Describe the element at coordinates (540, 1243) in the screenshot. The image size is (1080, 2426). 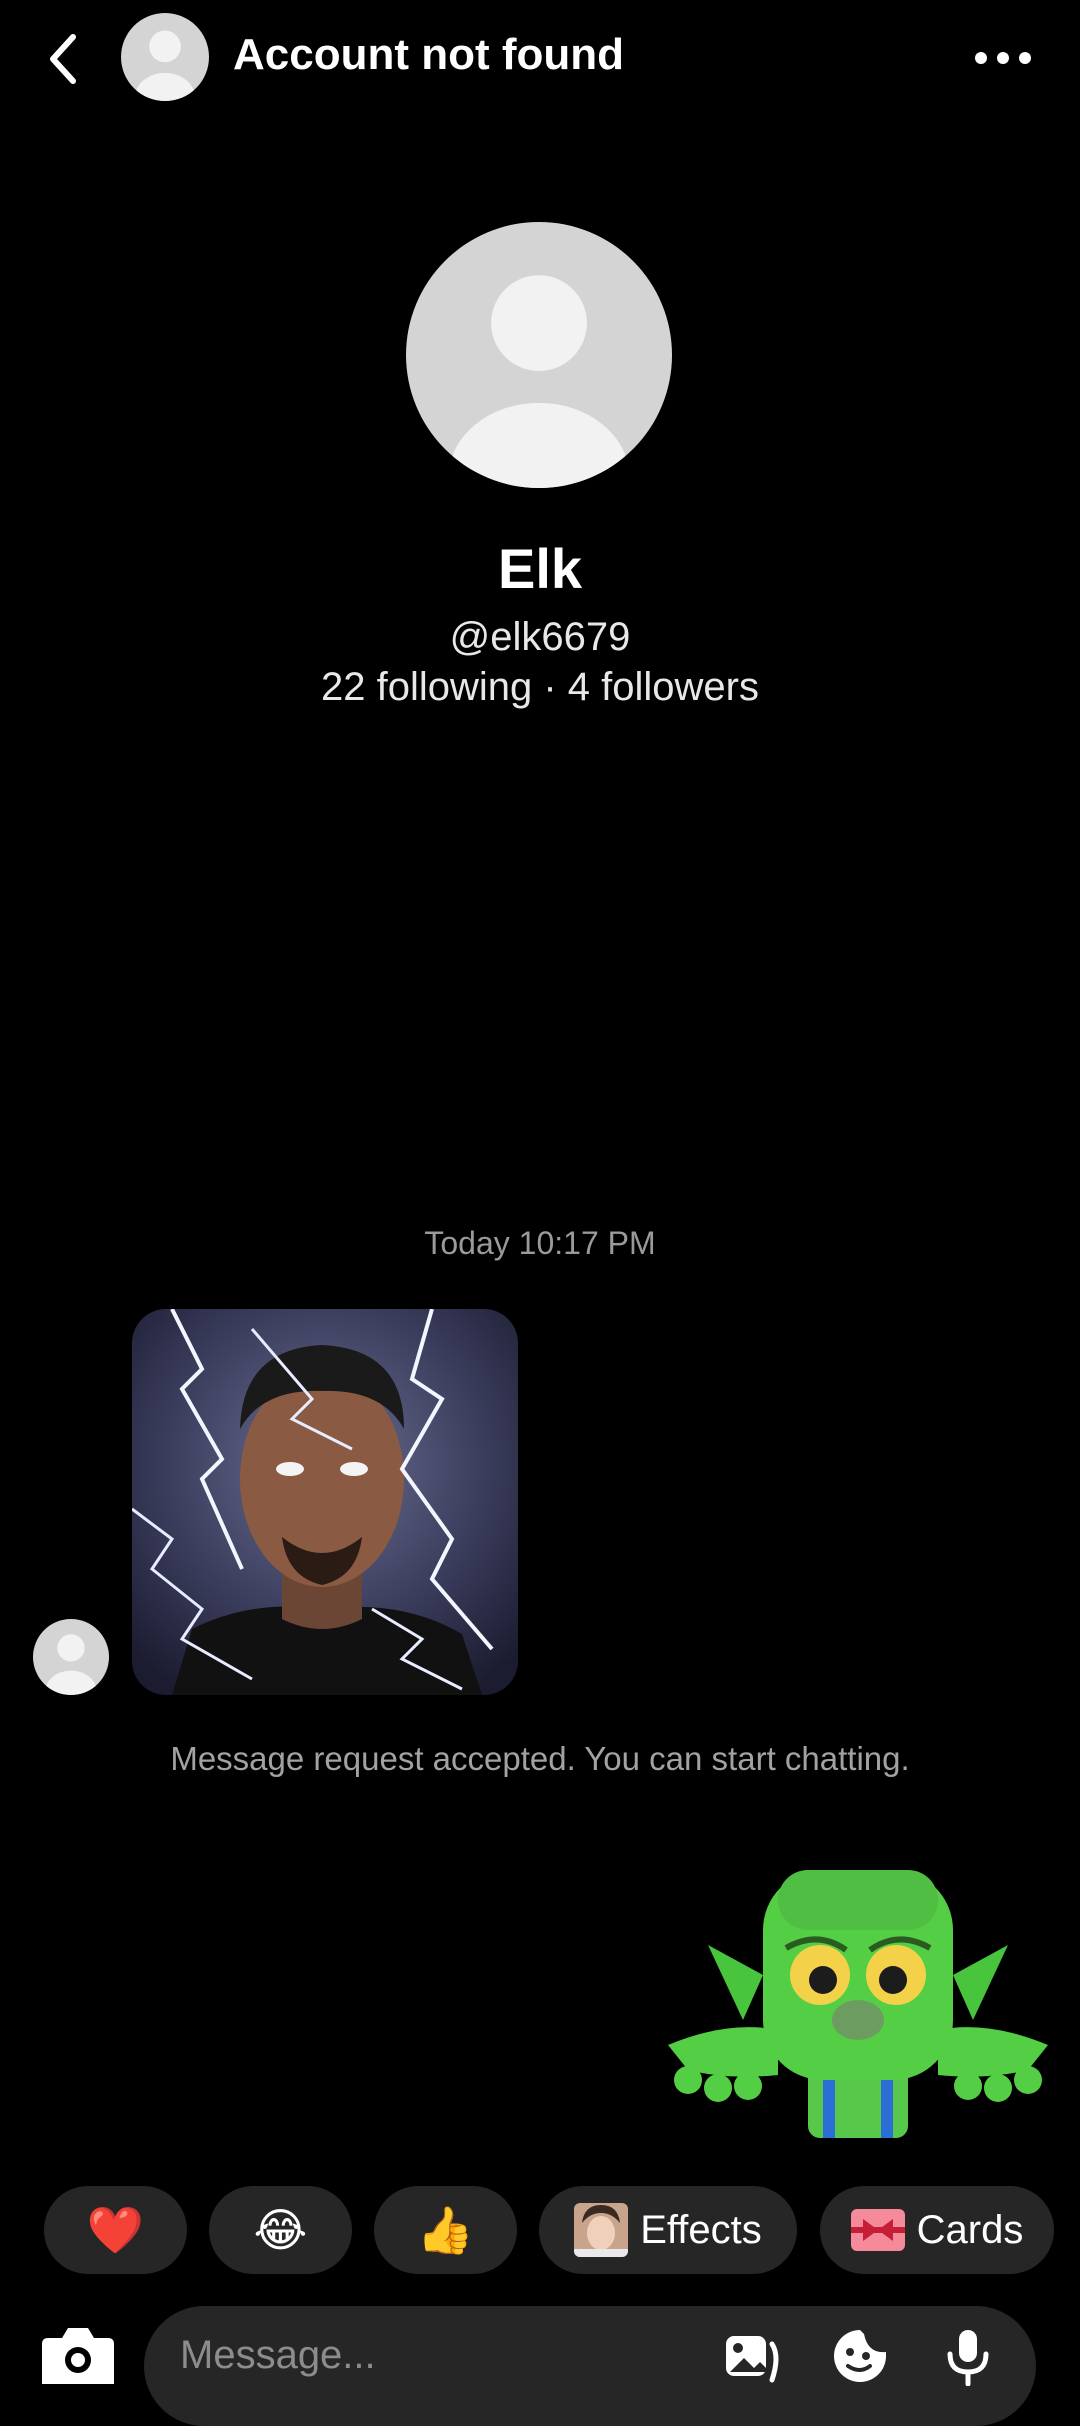
I see `message-timestamp: Today 10:17 PM` at that location.